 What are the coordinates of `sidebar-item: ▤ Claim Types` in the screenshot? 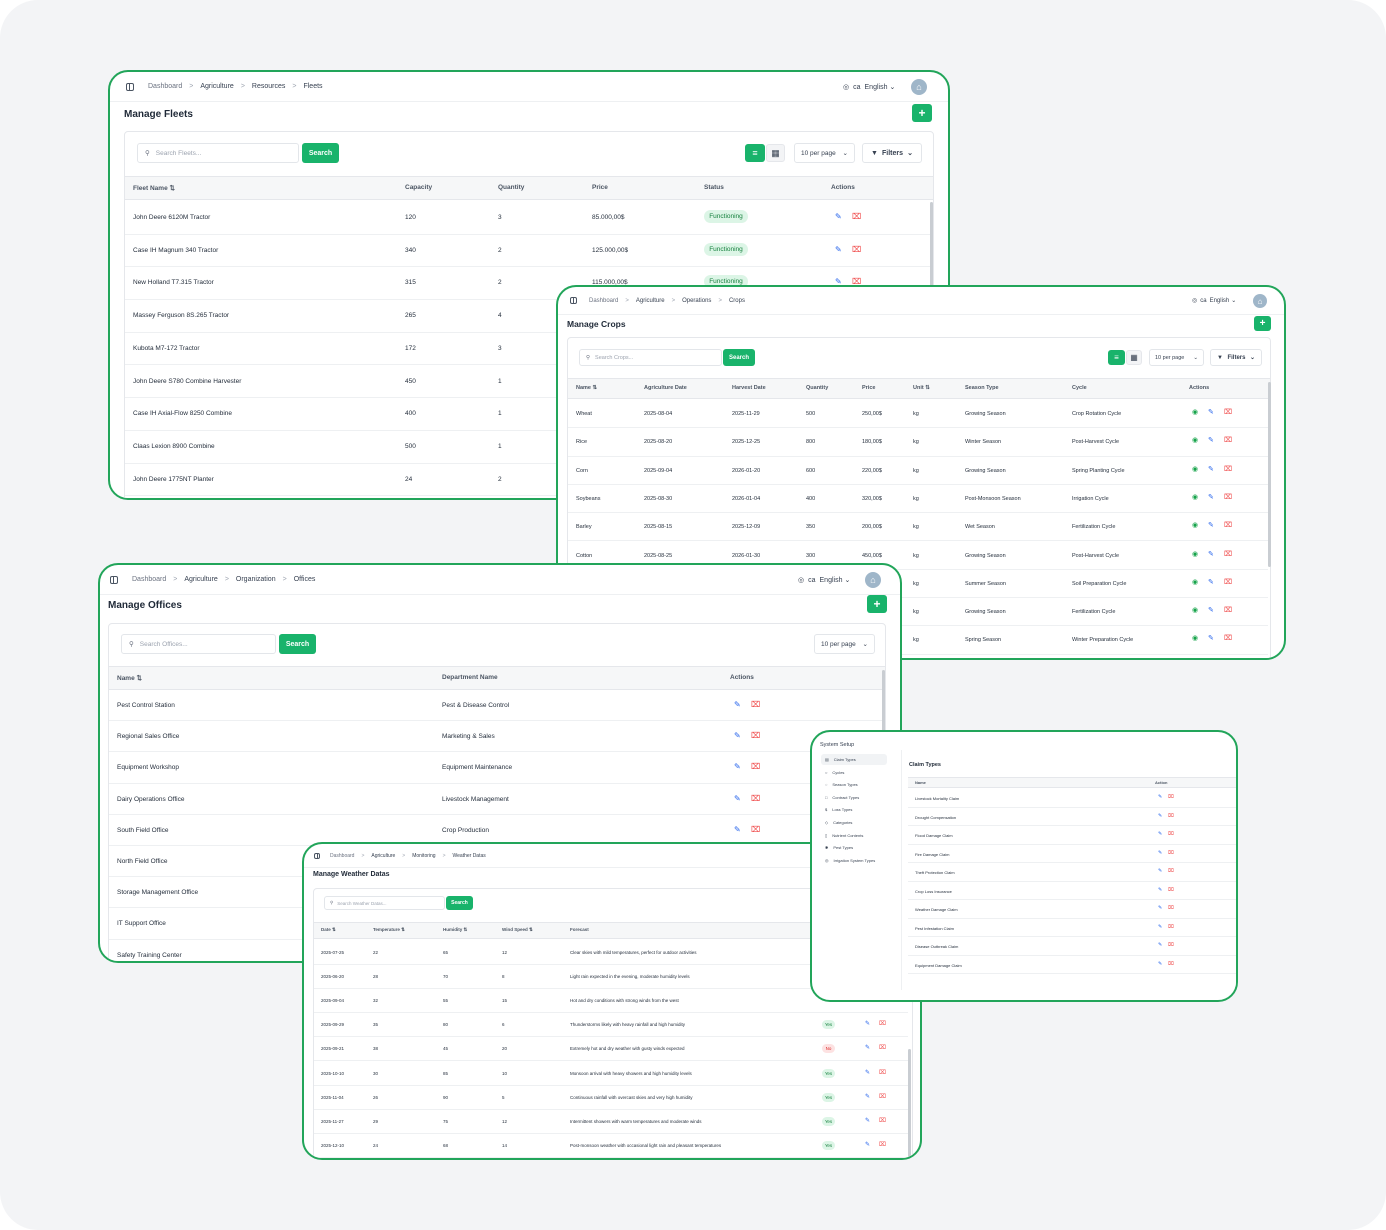 It's located at (854, 759).